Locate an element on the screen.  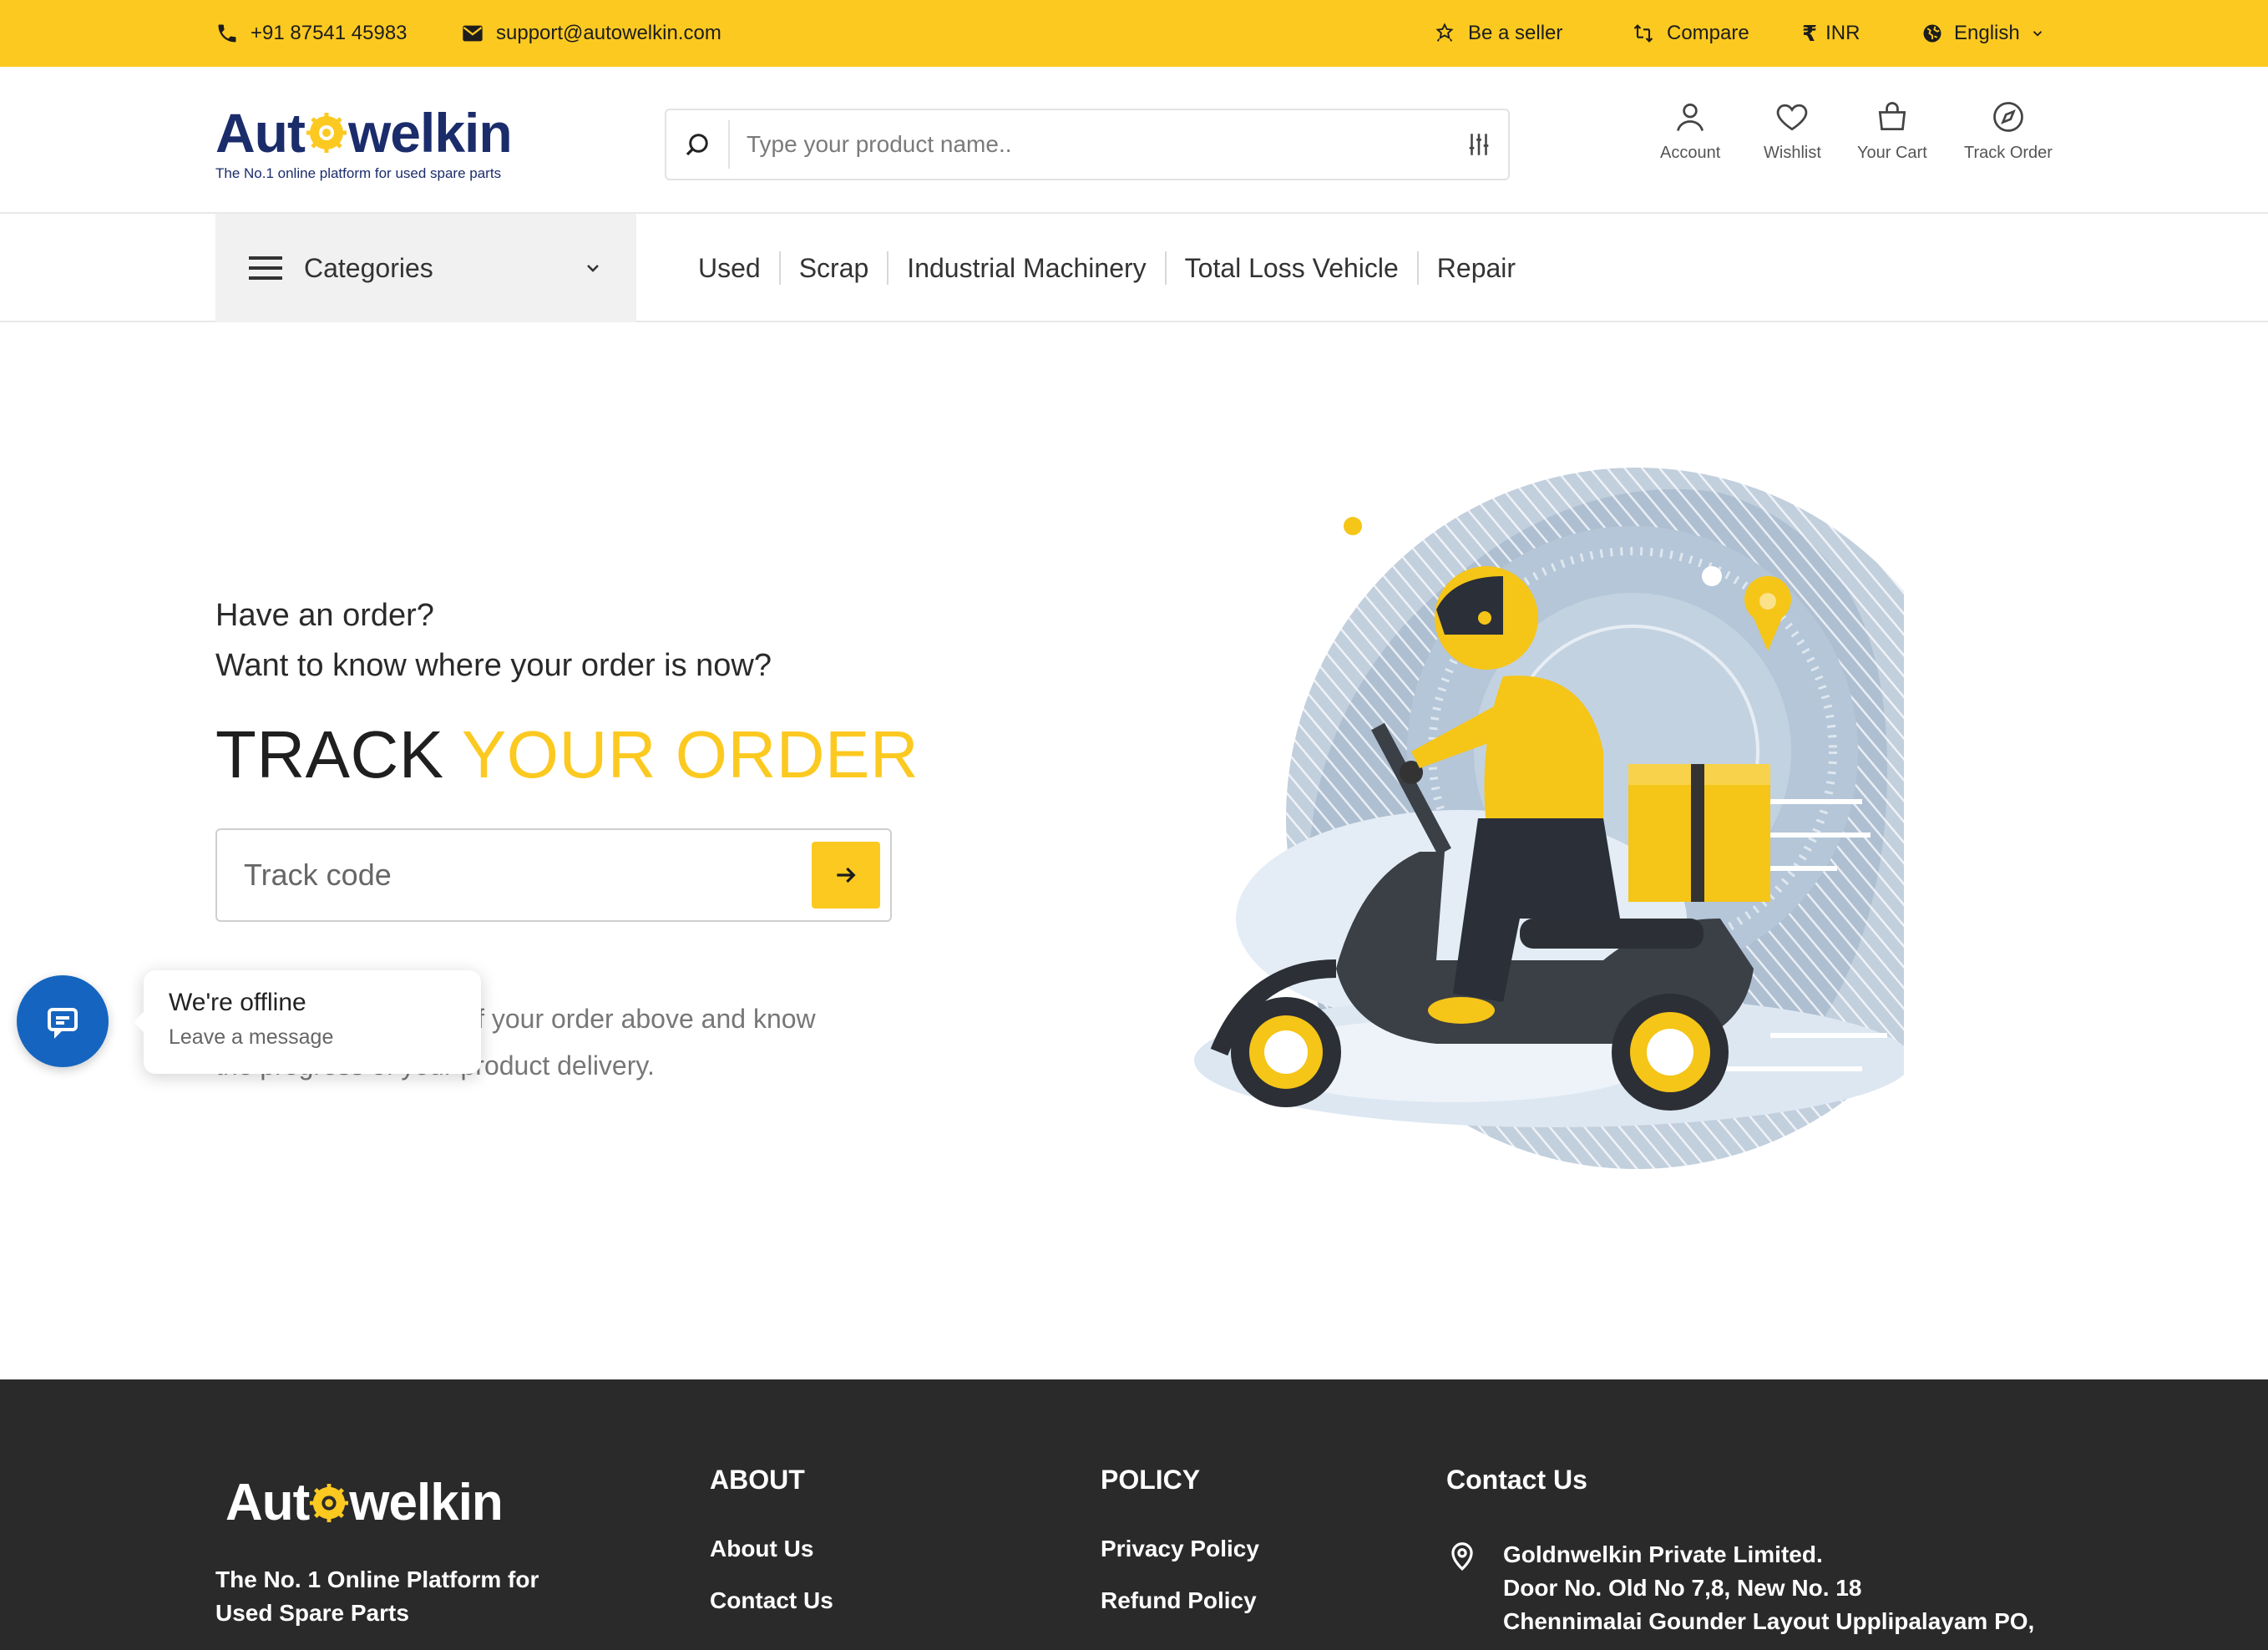
page-title: TRACK YOUR ORDER is located at coordinates (567, 754).